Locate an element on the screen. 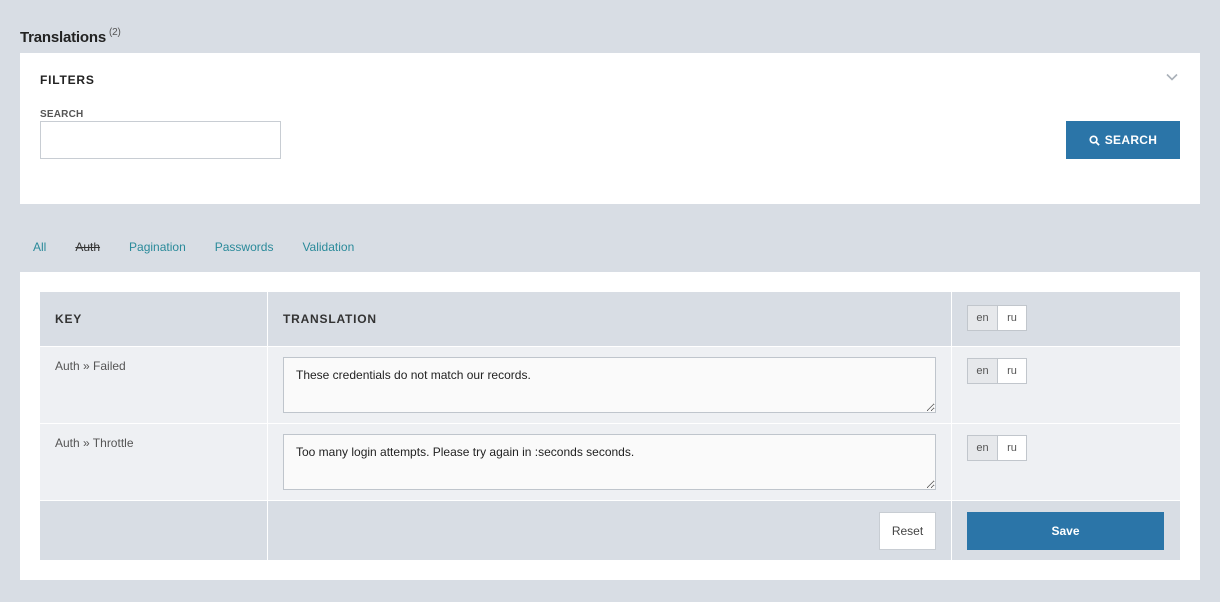 Image resolution: width=1220 pixels, height=602 pixels. tab-validation: Validation is located at coordinates (328, 247).